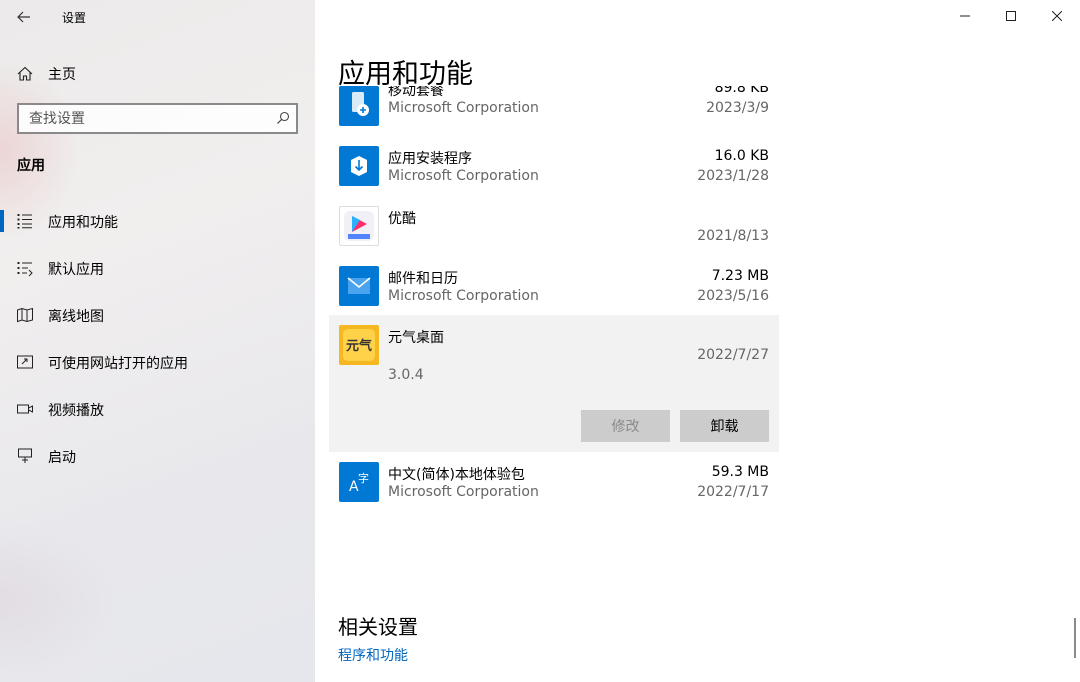  I want to click on app-date: 2023/3/9, so click(737, 108).